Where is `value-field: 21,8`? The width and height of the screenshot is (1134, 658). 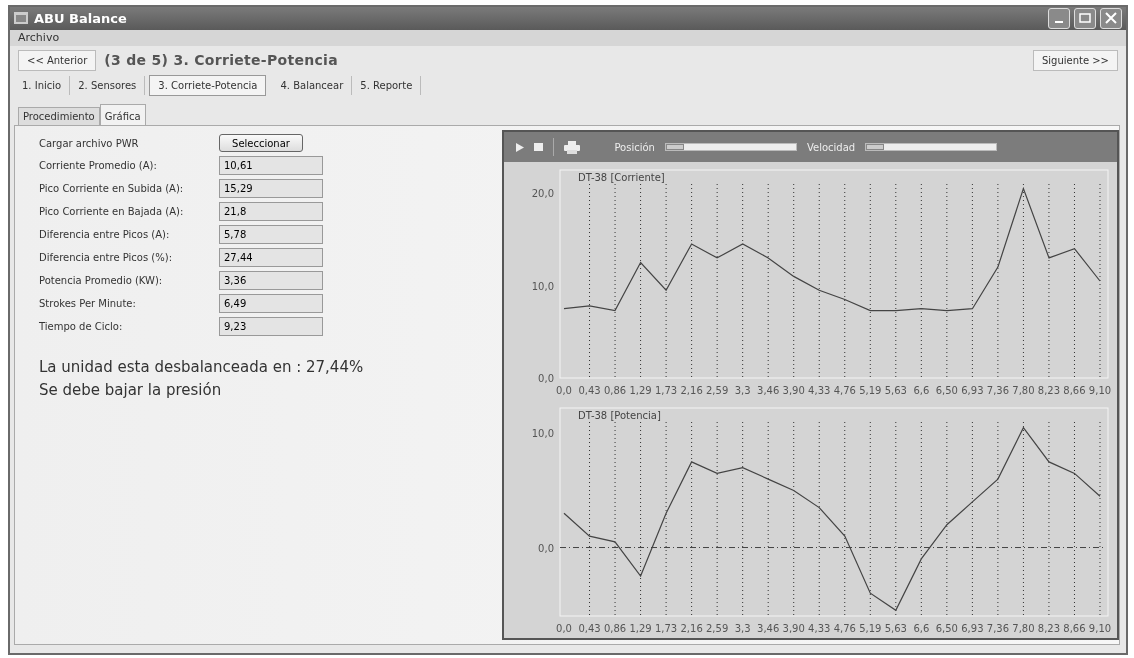
value-field: 21,8 is located at coordinates (271, 211).